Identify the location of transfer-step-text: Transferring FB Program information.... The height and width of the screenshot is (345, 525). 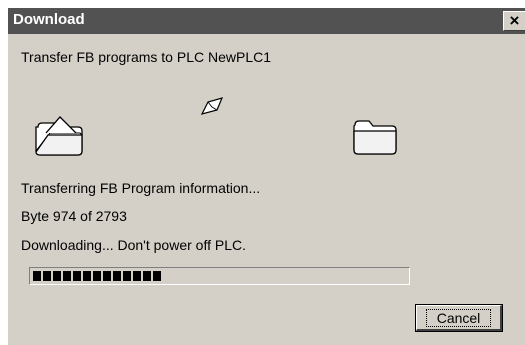
(141, 188).